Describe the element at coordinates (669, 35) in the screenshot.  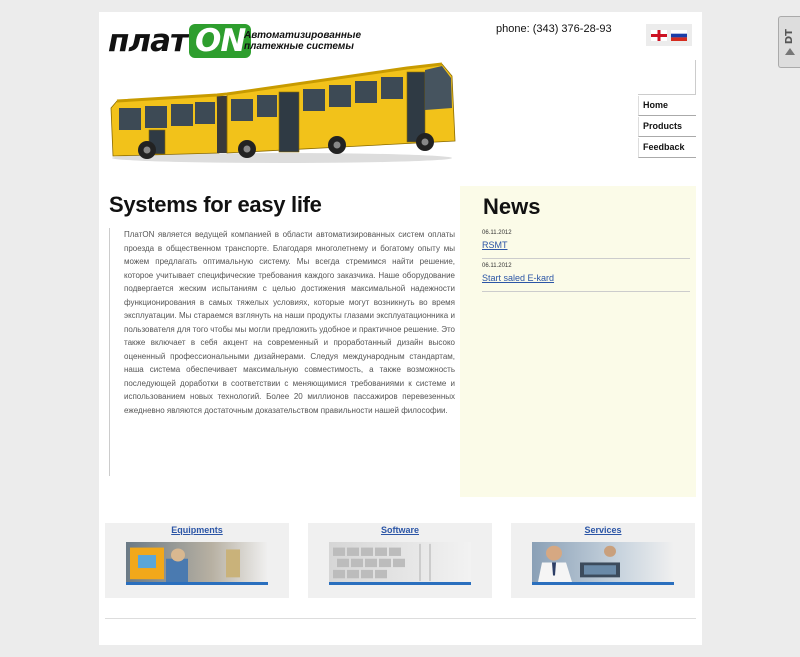
I see `language-switcher` at that location.